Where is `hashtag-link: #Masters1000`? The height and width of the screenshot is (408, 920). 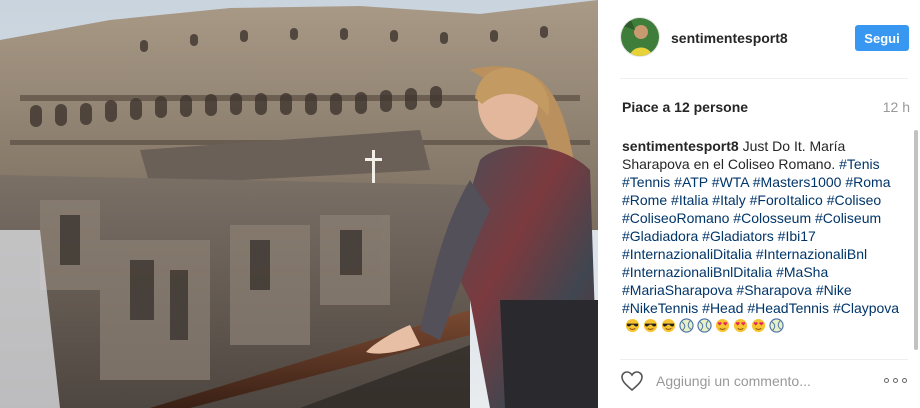 hashtag-link: #Masters1000 is located at coordinates (797, 182).